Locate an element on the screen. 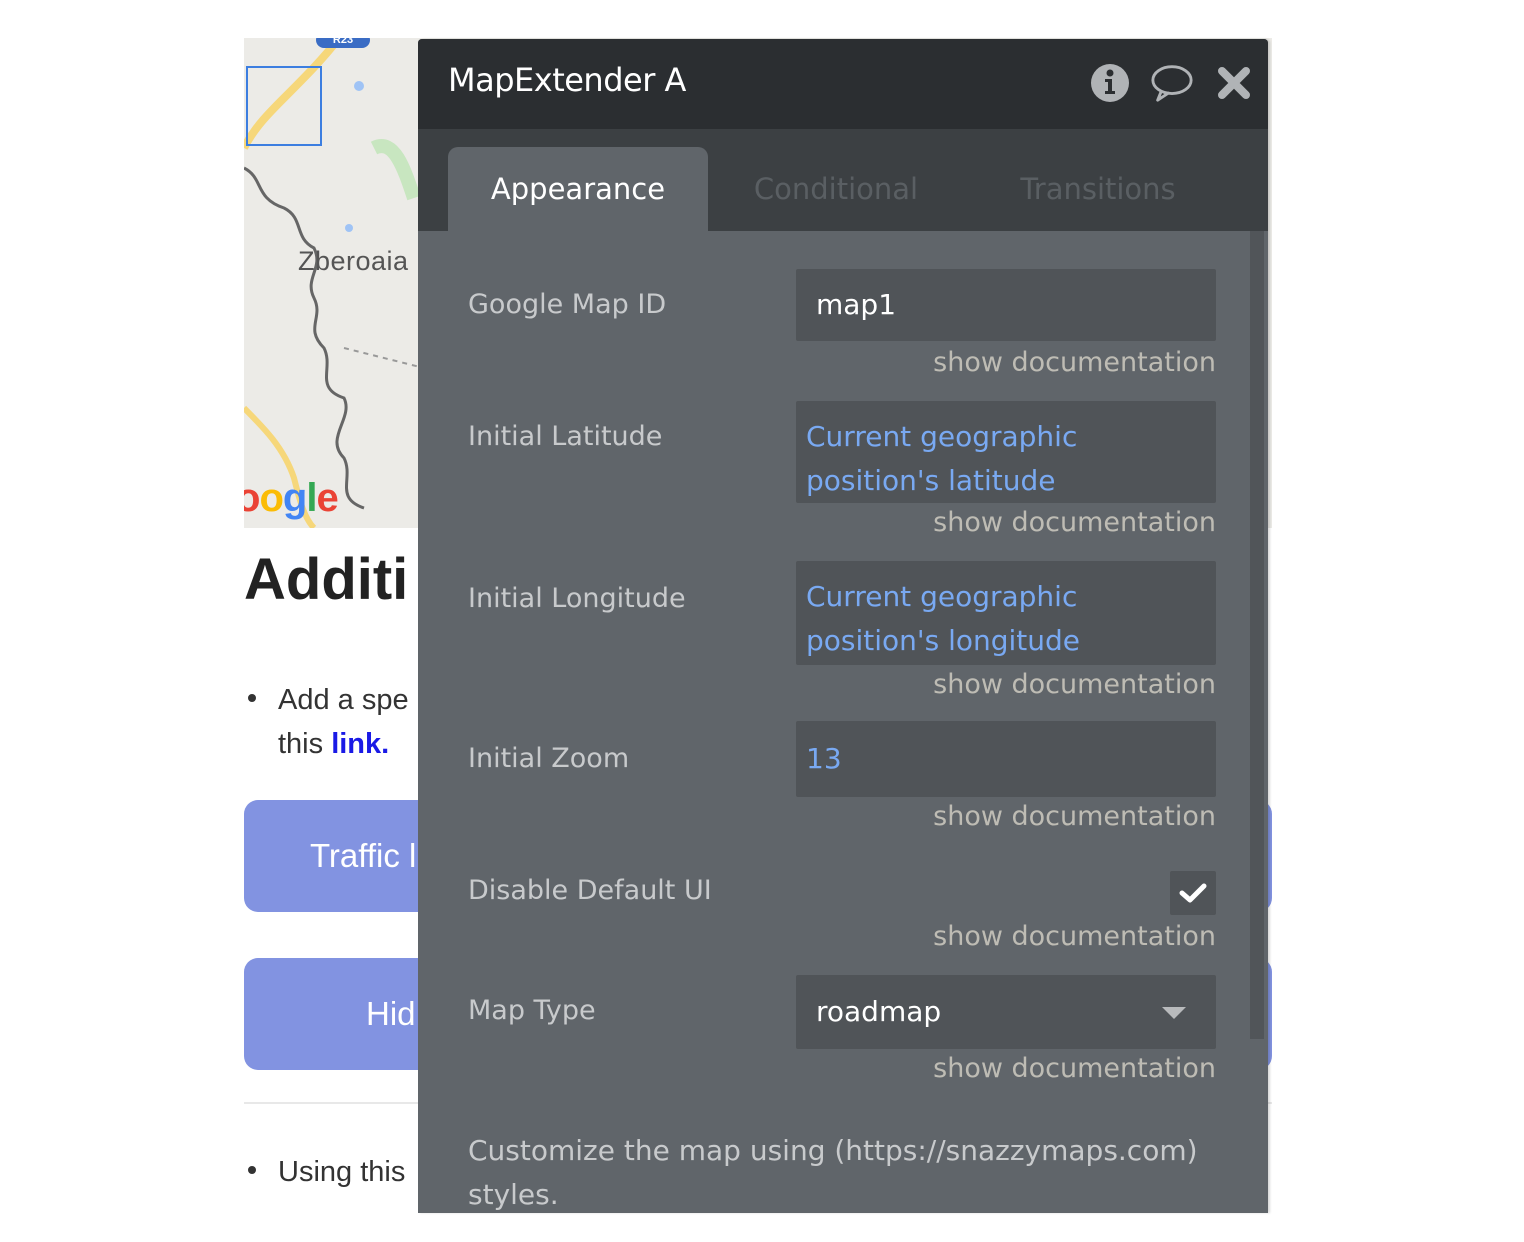 Image resolution: width=1524 pixels, height=1242 pixels. bullet-item: Using this is located at coordinates (324, 1172).